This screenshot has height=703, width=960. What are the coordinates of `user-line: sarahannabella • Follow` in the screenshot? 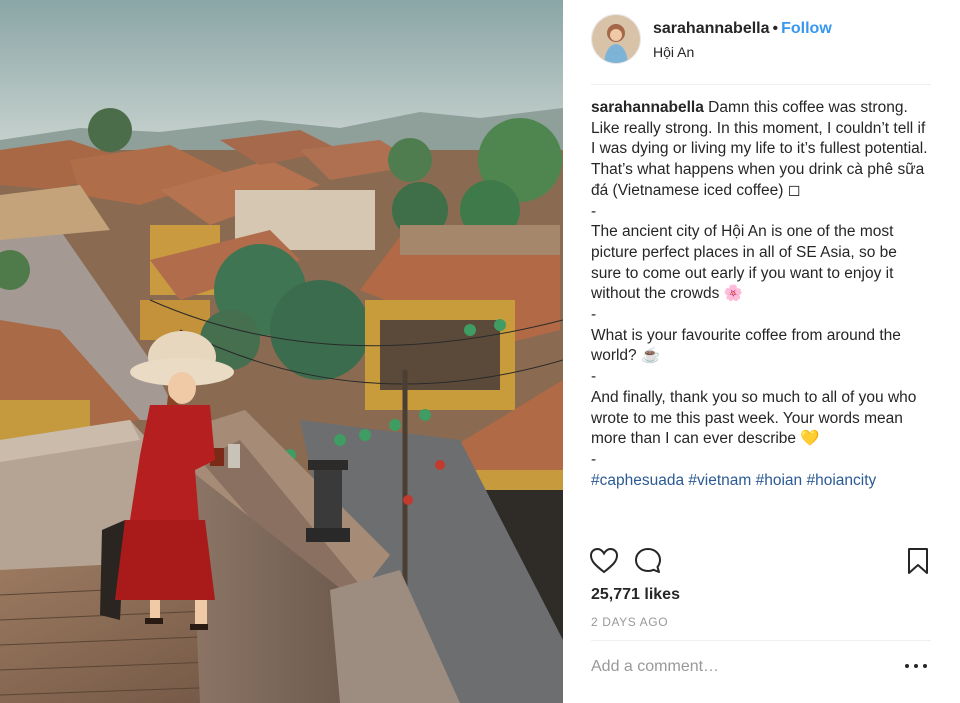 It's located at (742, 29).